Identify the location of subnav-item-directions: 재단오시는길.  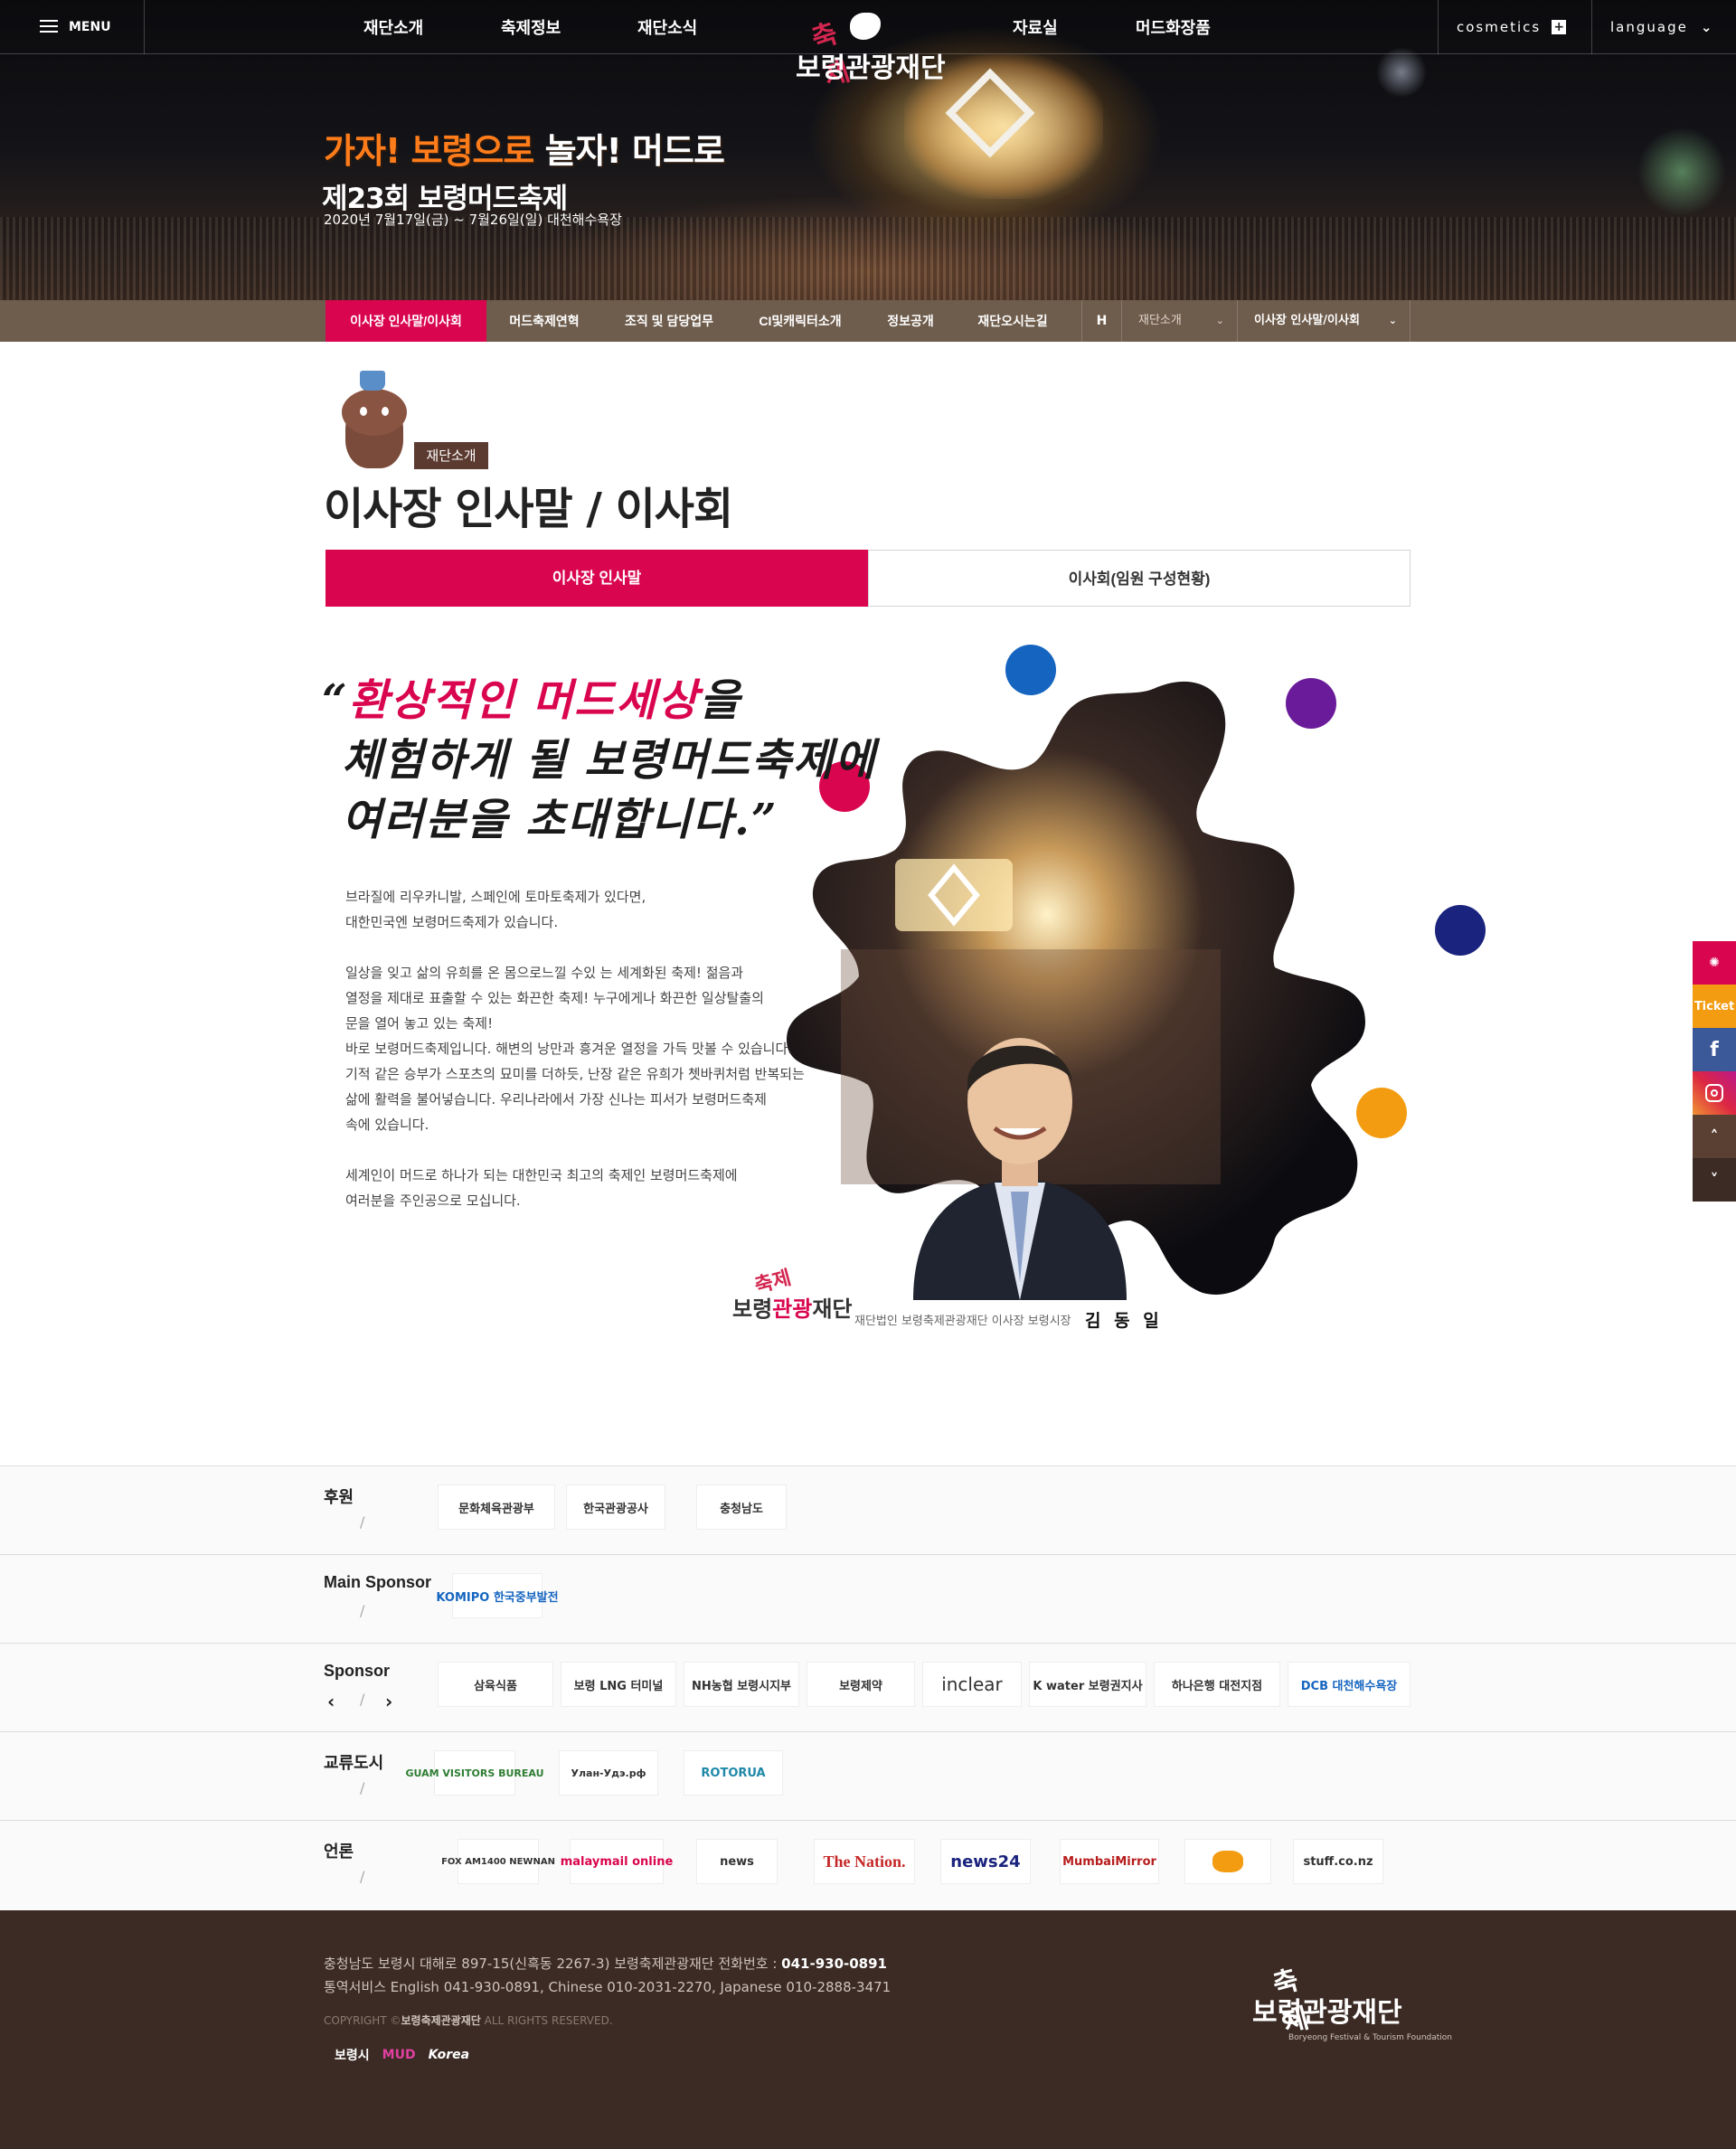
(1013, 321).